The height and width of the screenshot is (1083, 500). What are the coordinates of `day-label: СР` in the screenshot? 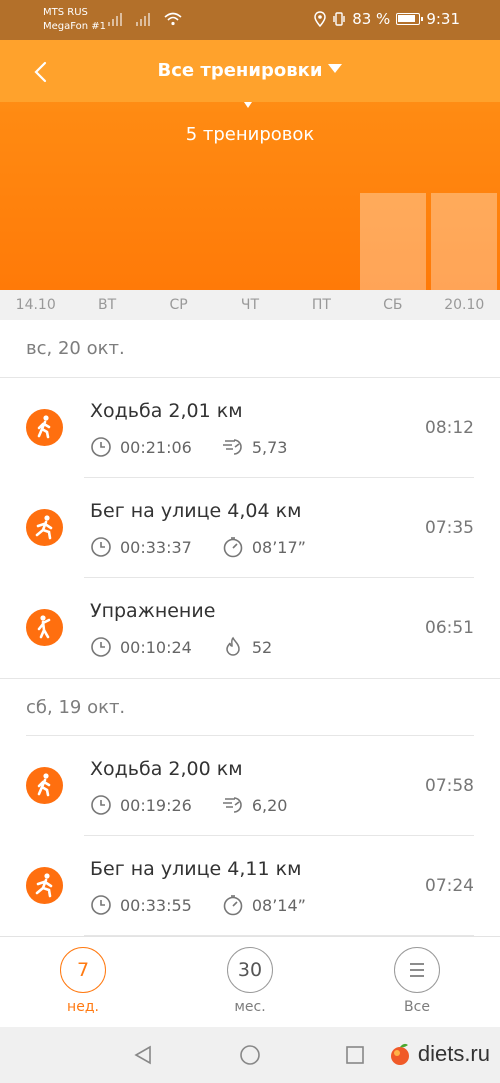 It's located at (178, 305).